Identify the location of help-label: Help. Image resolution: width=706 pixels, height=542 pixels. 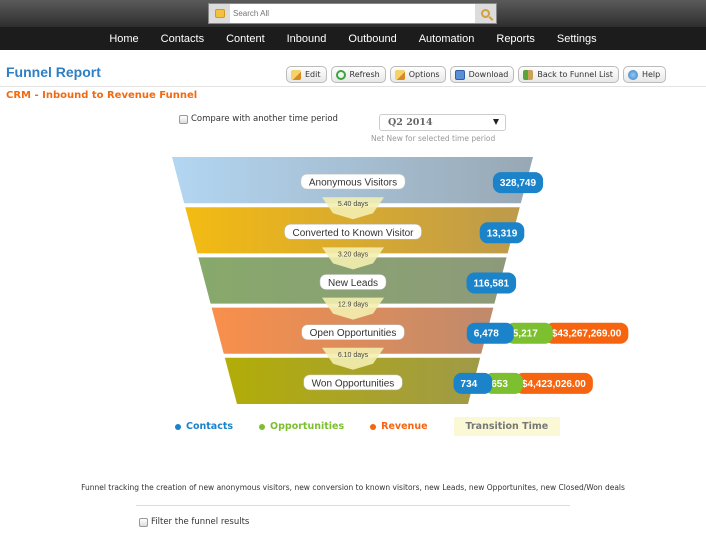
(651, 74).